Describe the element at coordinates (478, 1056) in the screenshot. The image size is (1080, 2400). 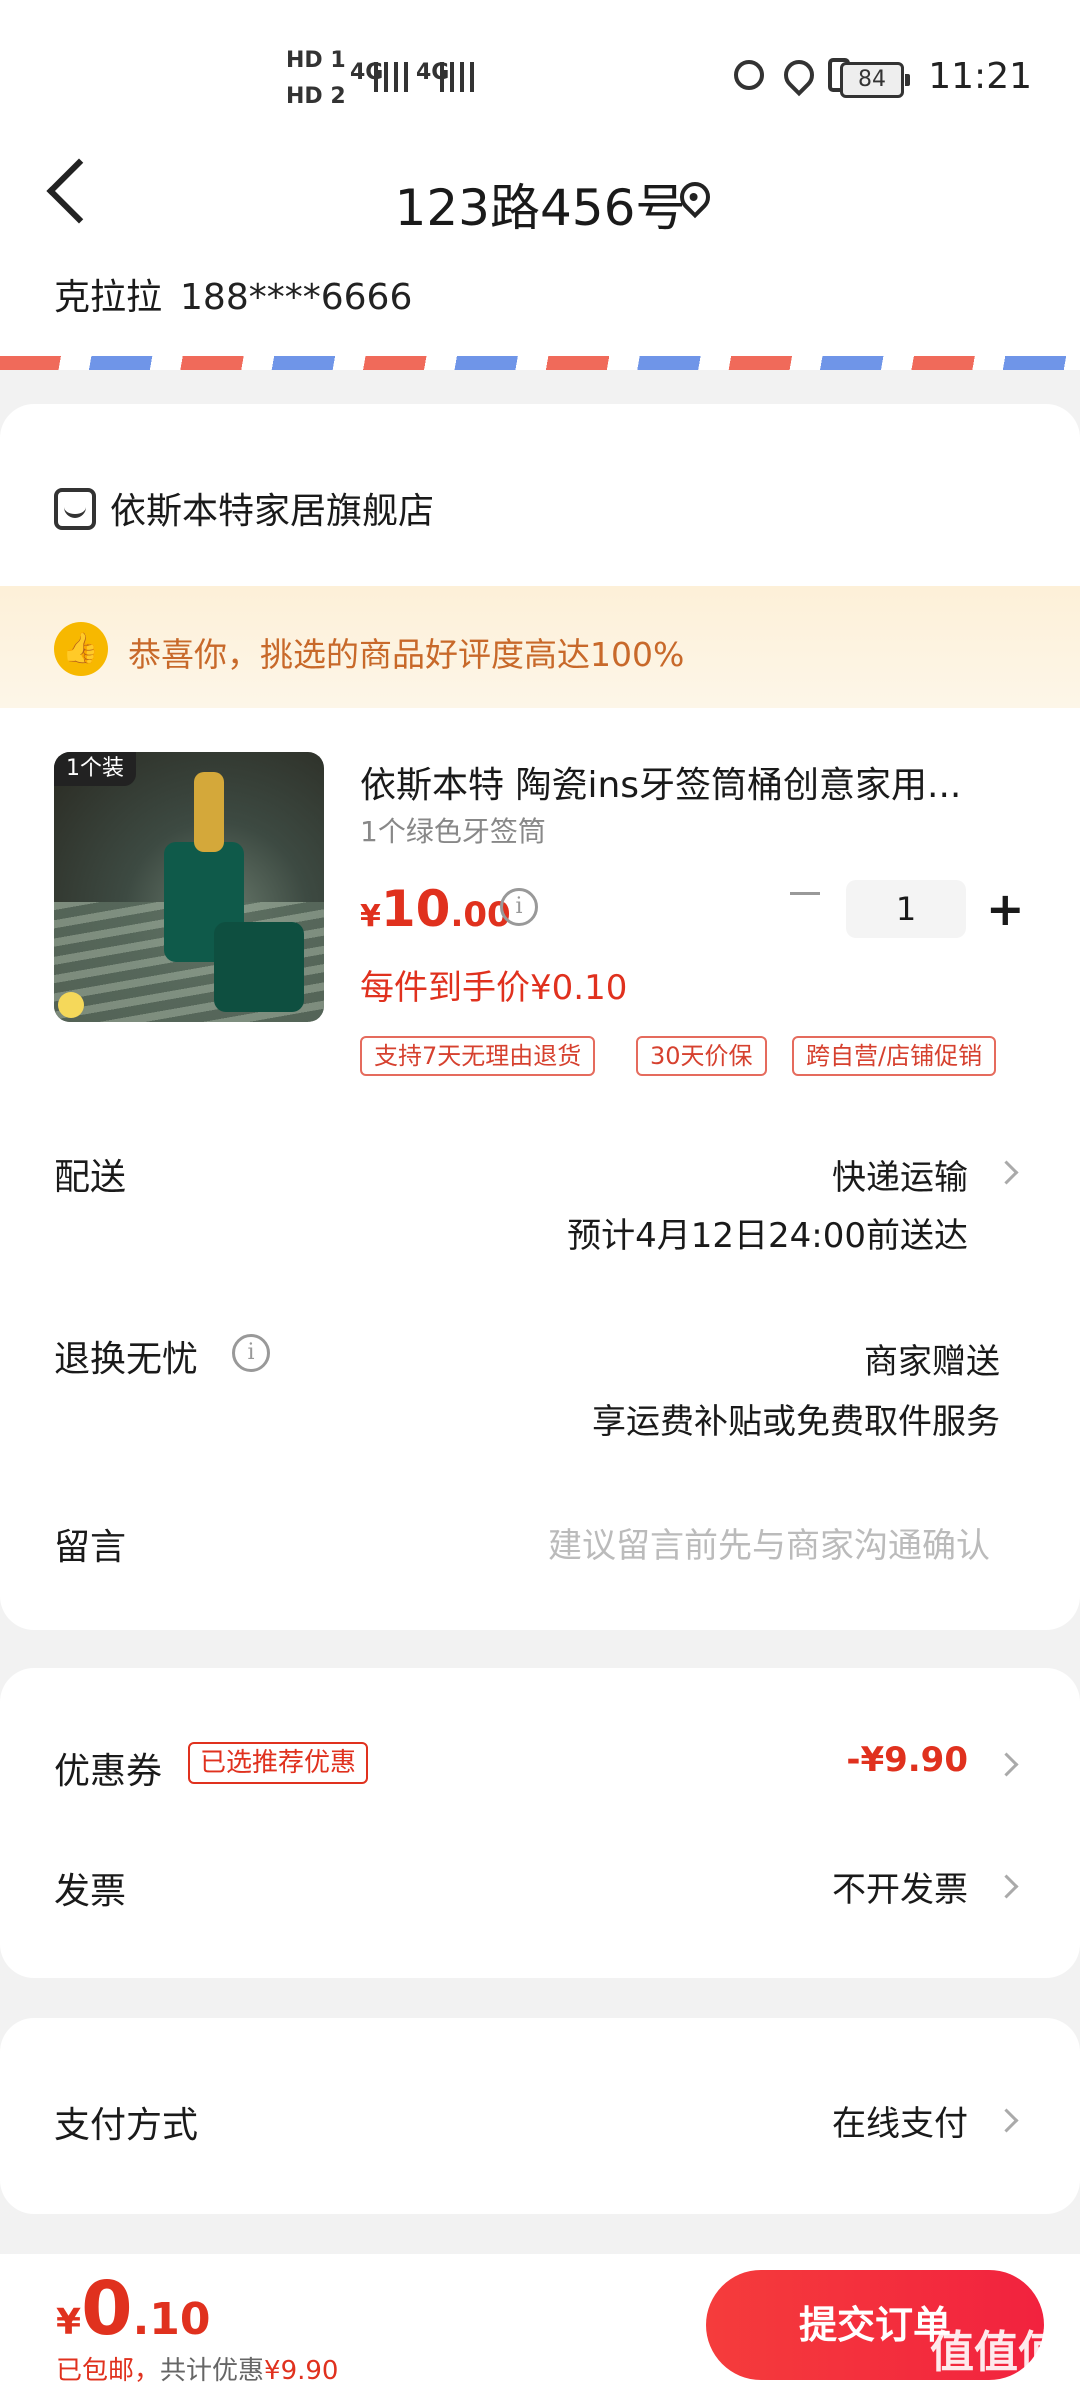
I see `service-tag: 支持7天无理由退货` at that location.